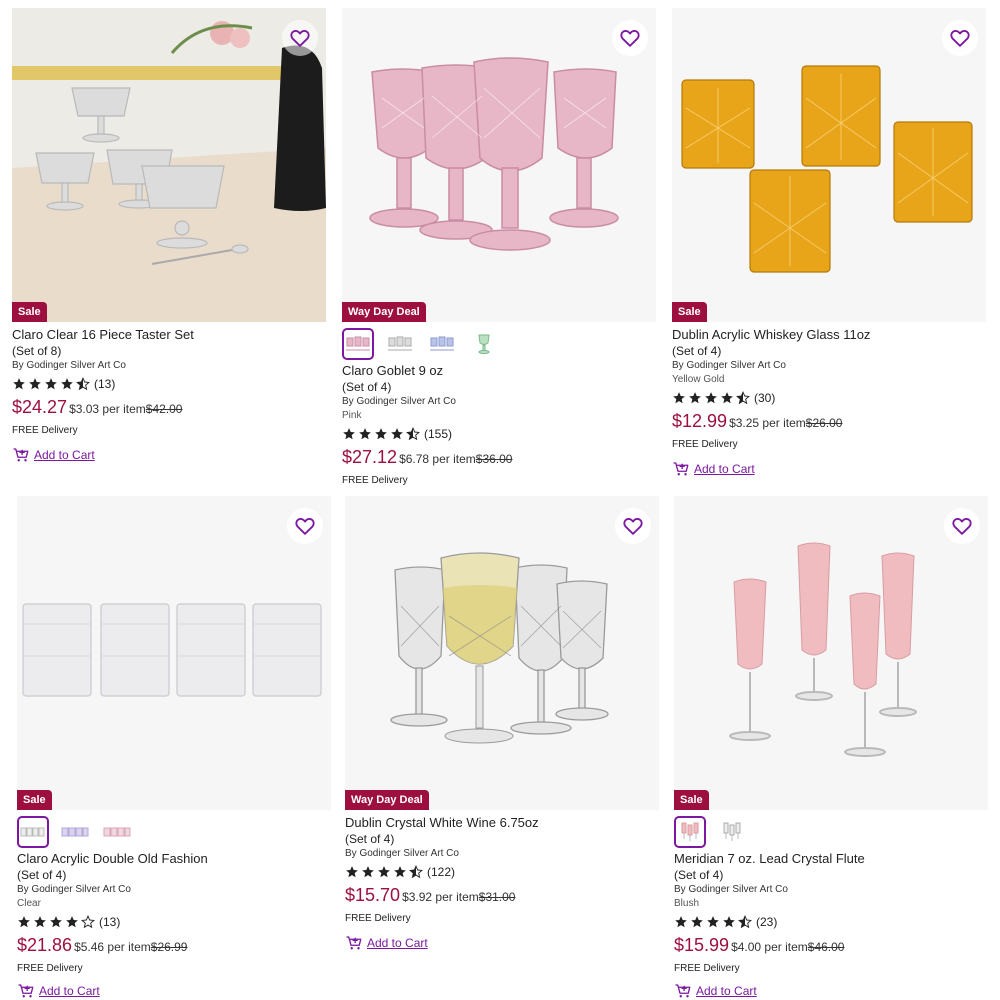 This screenshot has width=1000, height=1000. Describe the element at coordinates (105, 384) in the screenshot. I see `review-count: (13)` at that location.